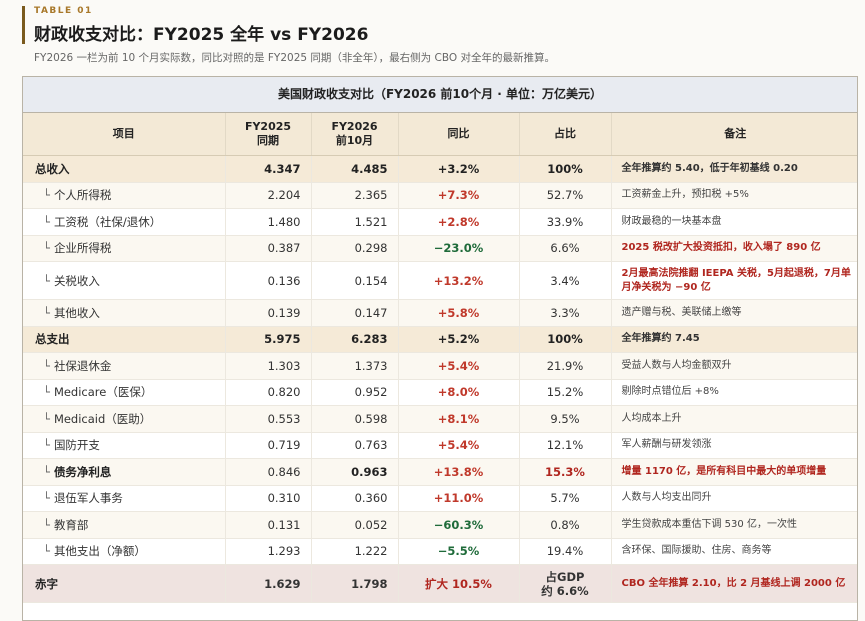 The image size is (865, 621). What do you see at coordinates (23, 25) in the screenshot?
I see `accent-bar` at bounding box center [23, 25].